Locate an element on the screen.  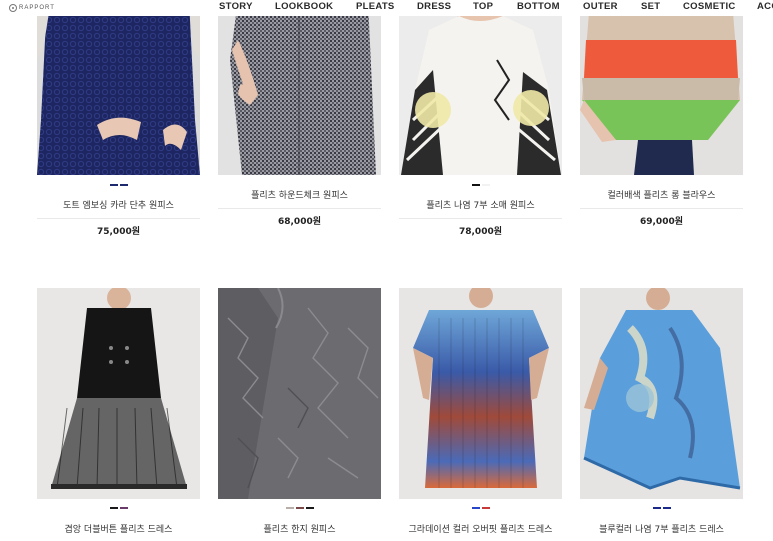
hanji-dress-photo is located at coordinates (299, 393).